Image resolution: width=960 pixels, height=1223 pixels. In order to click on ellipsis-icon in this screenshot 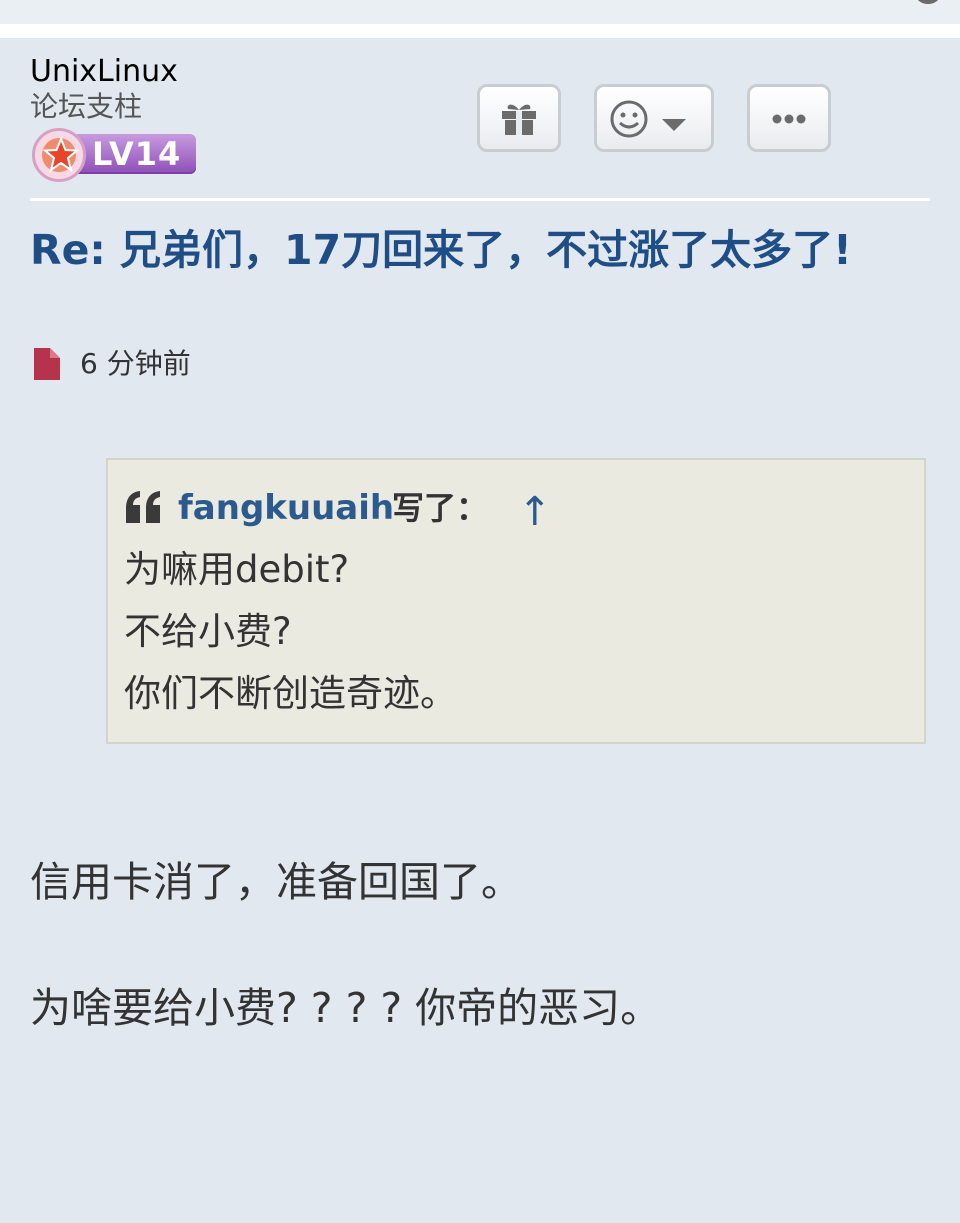, I will do `click(789, 119)`.